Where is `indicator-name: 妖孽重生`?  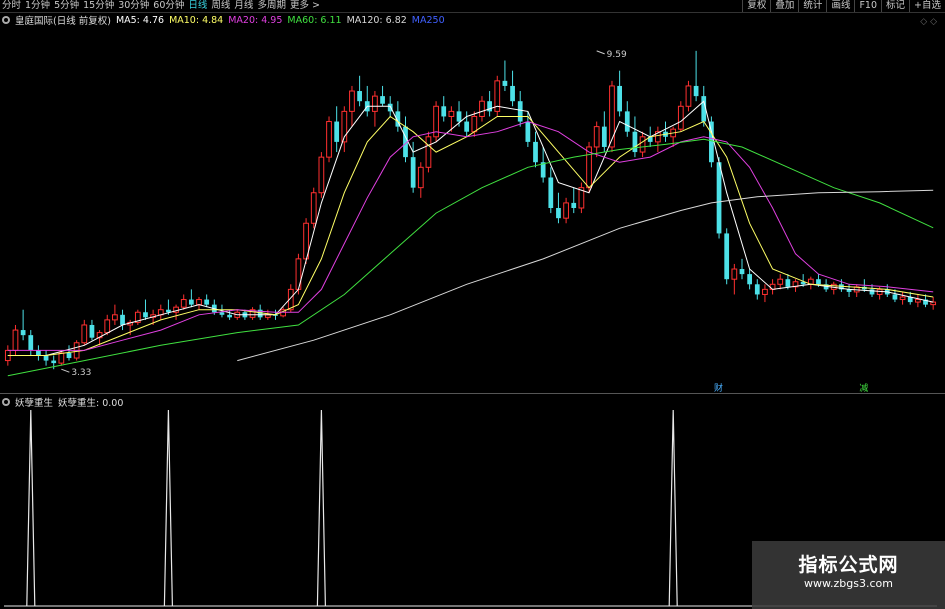 indicator-name: 妖孽重生 is located at coordinates (34, 403).